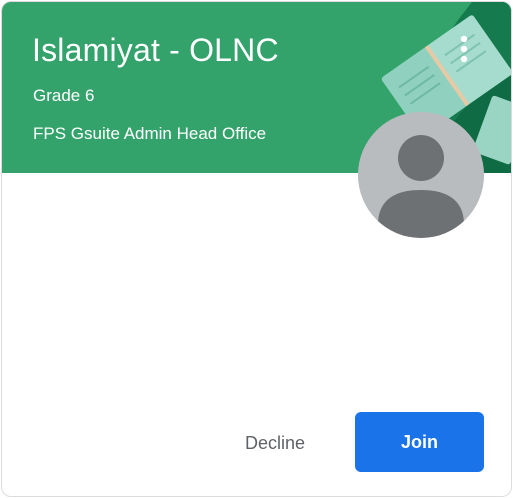 This screenshot has height=498, width=513. Describe the element at coordinates (150, 133) in the screenshot. I see `class-owner: FPS Gsuite Admin Head Office` at that location.